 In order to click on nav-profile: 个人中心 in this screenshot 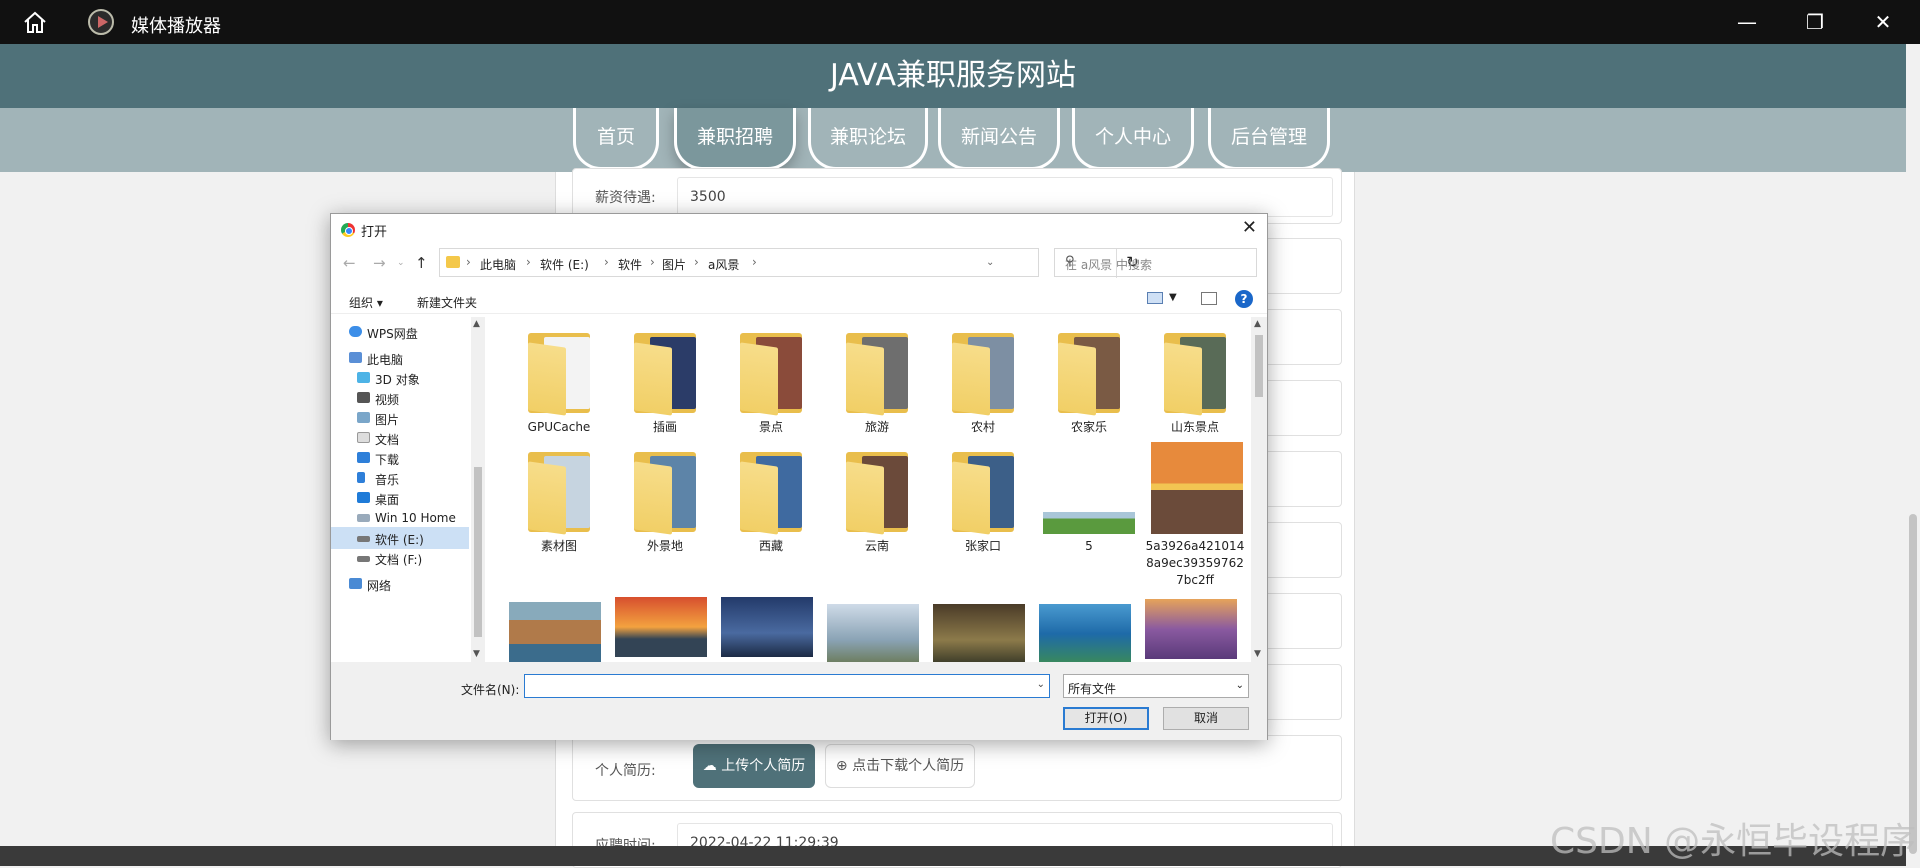, I will do `click(1133, 139)`.